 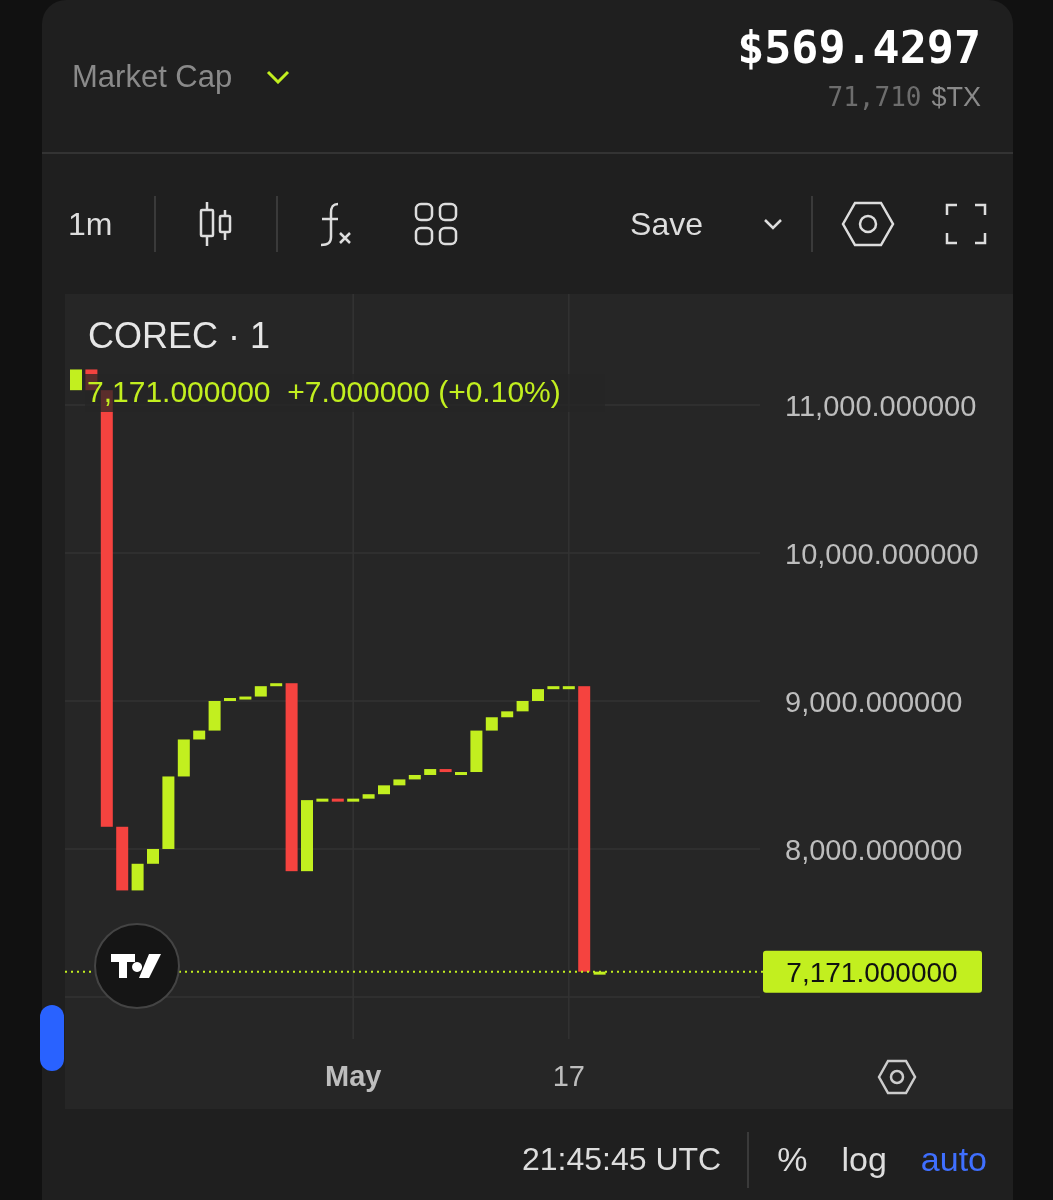 What do you see at coordinates (137, 966) in the screenshot?
I see `logo-icon` at bounding box center [137, 966].